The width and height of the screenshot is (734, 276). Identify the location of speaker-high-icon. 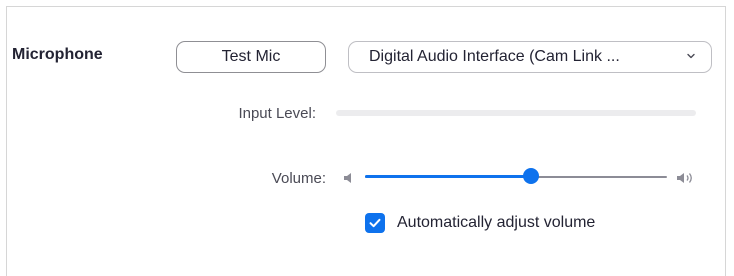
(684, 178).